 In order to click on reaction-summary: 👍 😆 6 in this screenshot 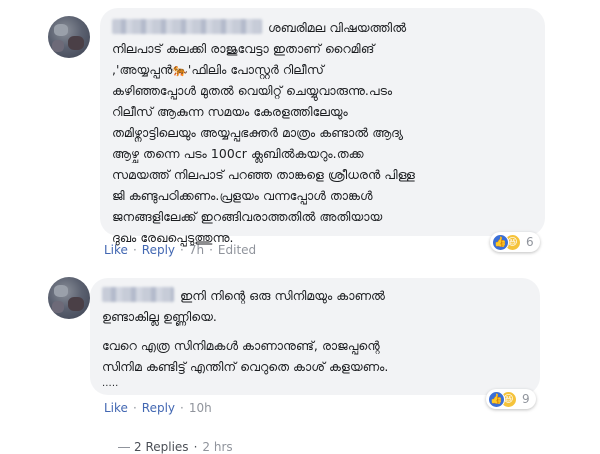, I will do `click(515, 242)`.